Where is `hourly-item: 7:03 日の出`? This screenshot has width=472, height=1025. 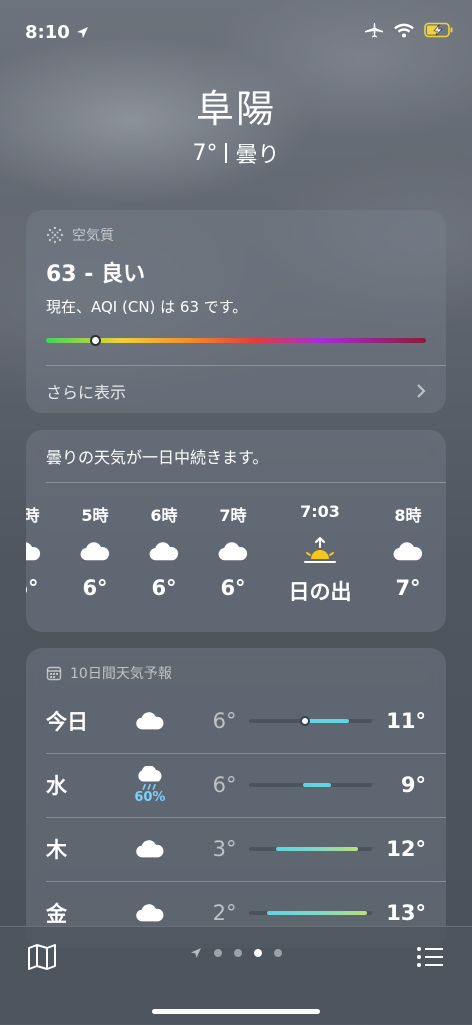
hourly-item: 7:03 日の出 is located at coordinates (320, 554).